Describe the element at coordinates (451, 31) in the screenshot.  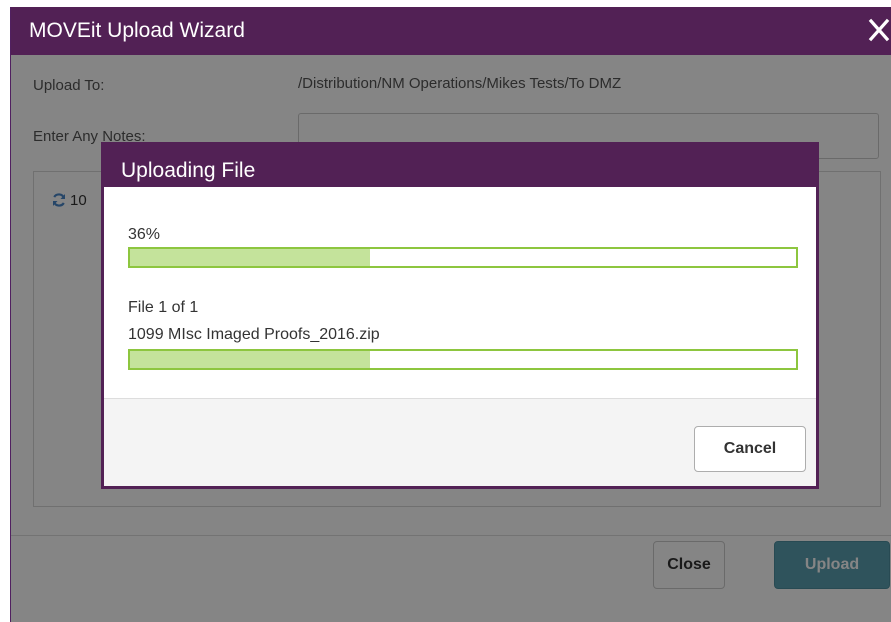
I see `wizard-header: MOVEit Upload Wizard` at that location.